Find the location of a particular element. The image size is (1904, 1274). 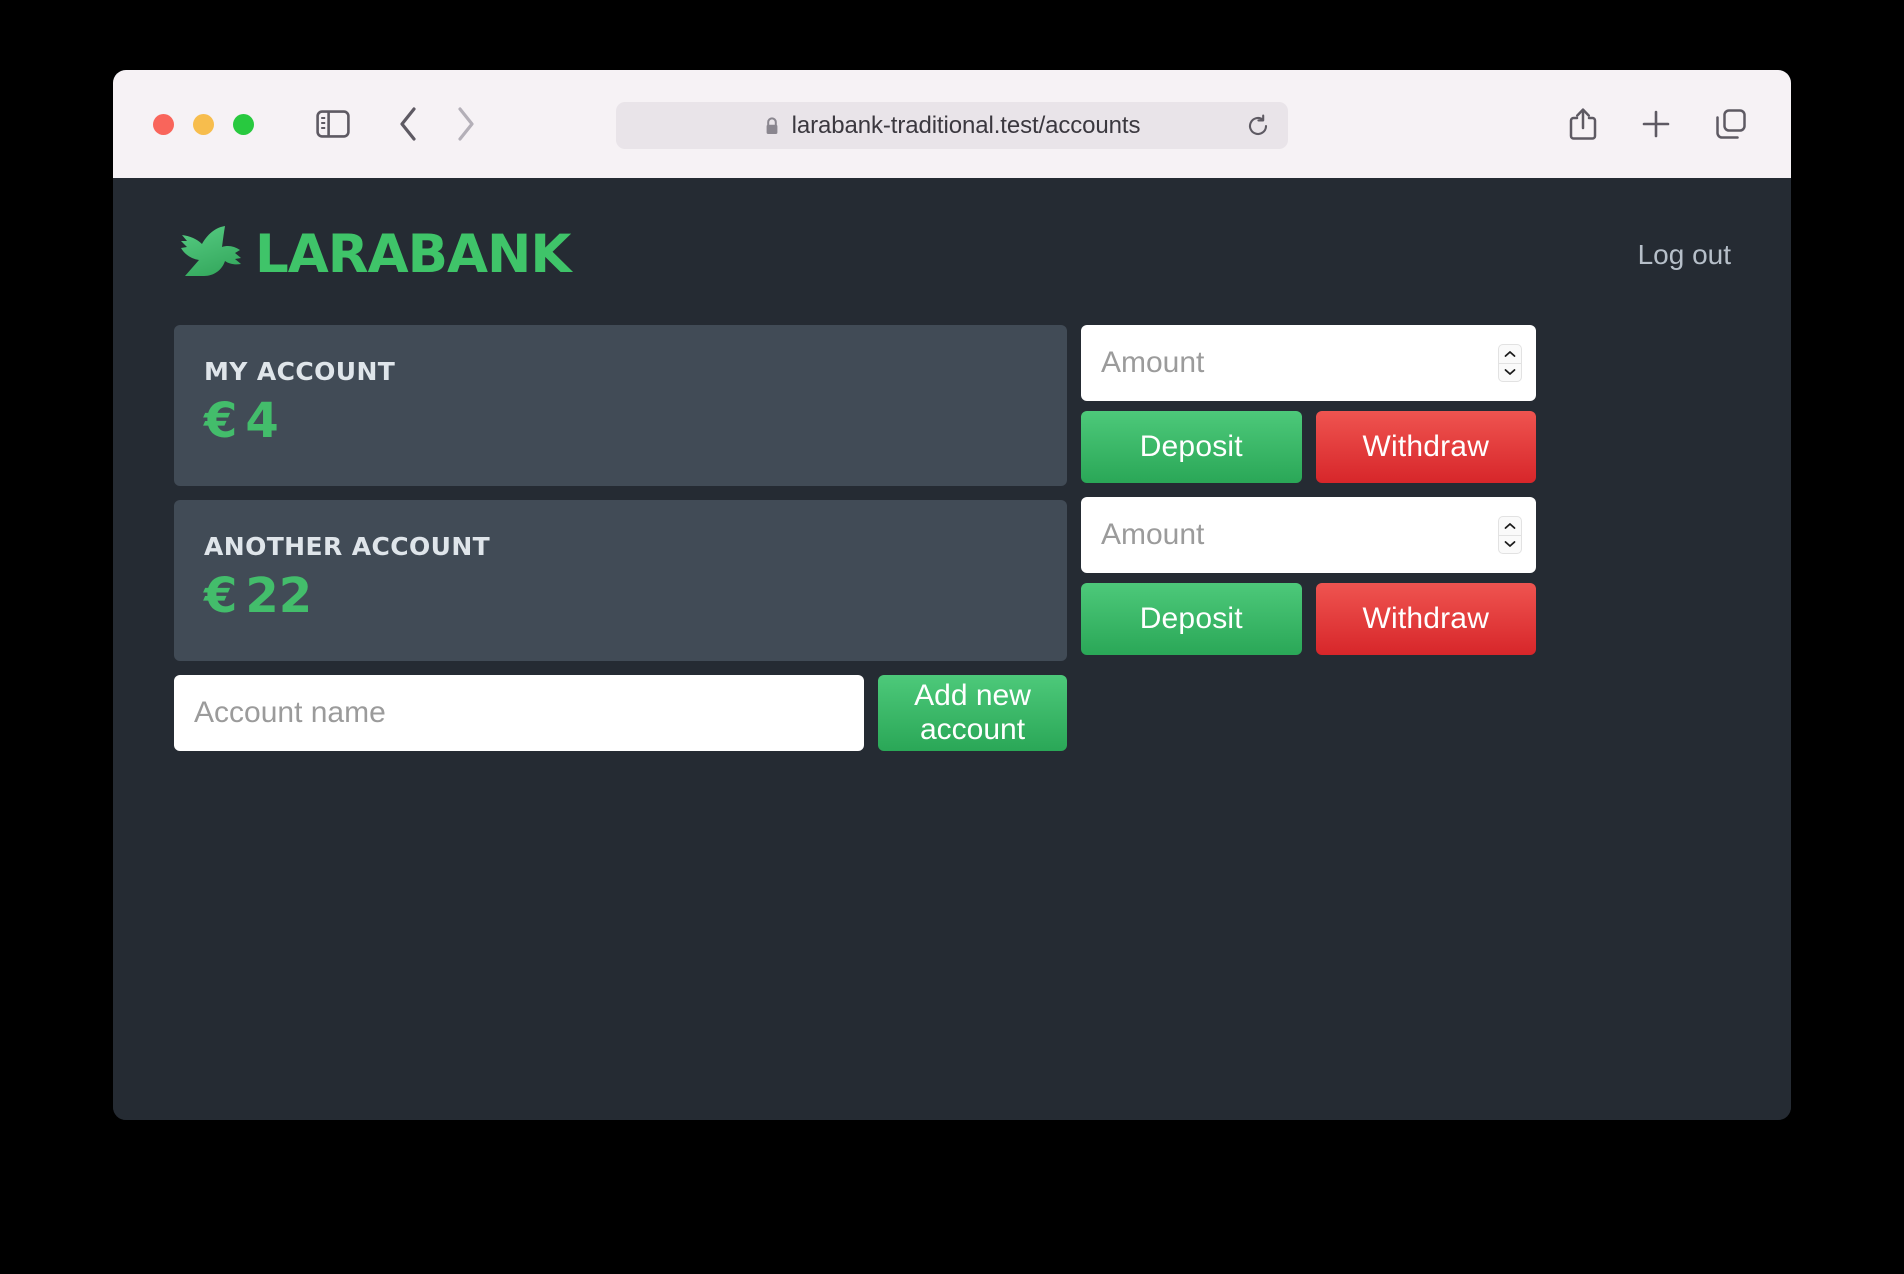

maximize-button is located at coordinates (243, 124).